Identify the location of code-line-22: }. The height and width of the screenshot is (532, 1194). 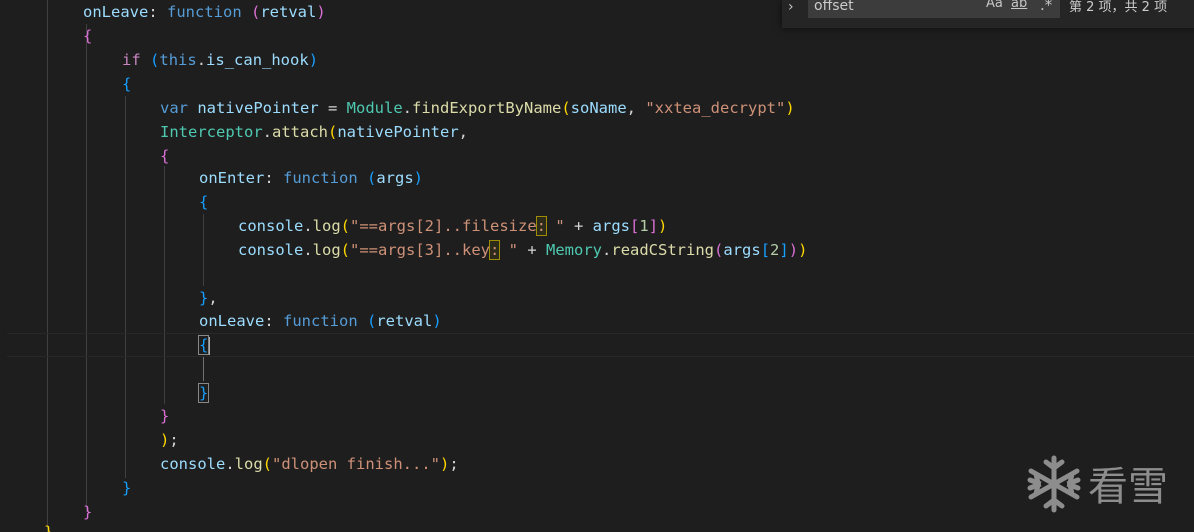
(88, 512).